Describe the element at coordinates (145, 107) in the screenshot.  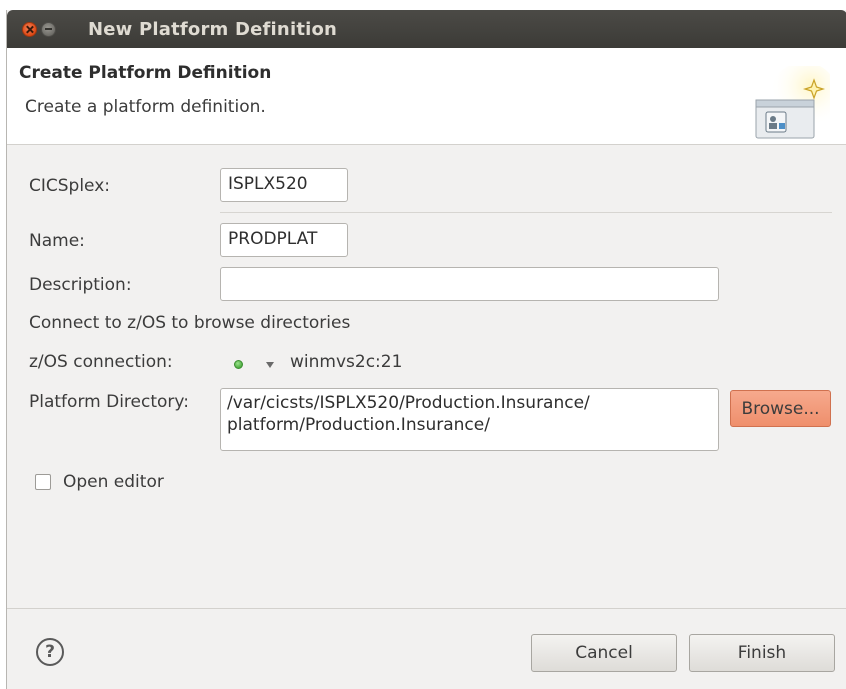
I see `banner-description: Create a platform definition.` at that location.